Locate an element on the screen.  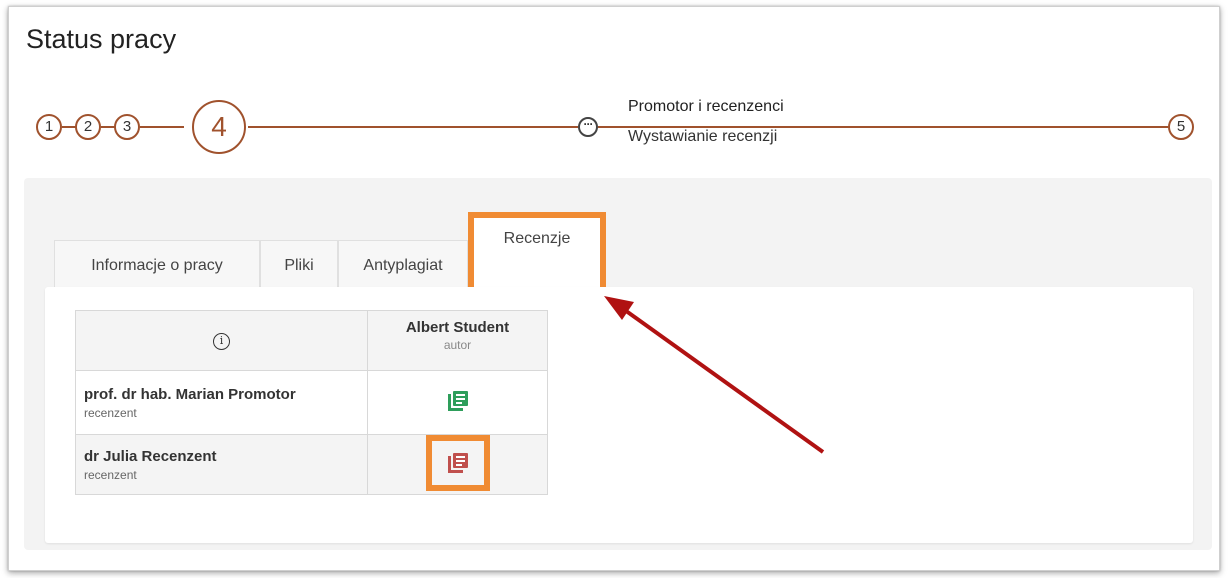
table-row: prof. dr hab. Marian Promotor recenzent is located at coordinates (311, 402).